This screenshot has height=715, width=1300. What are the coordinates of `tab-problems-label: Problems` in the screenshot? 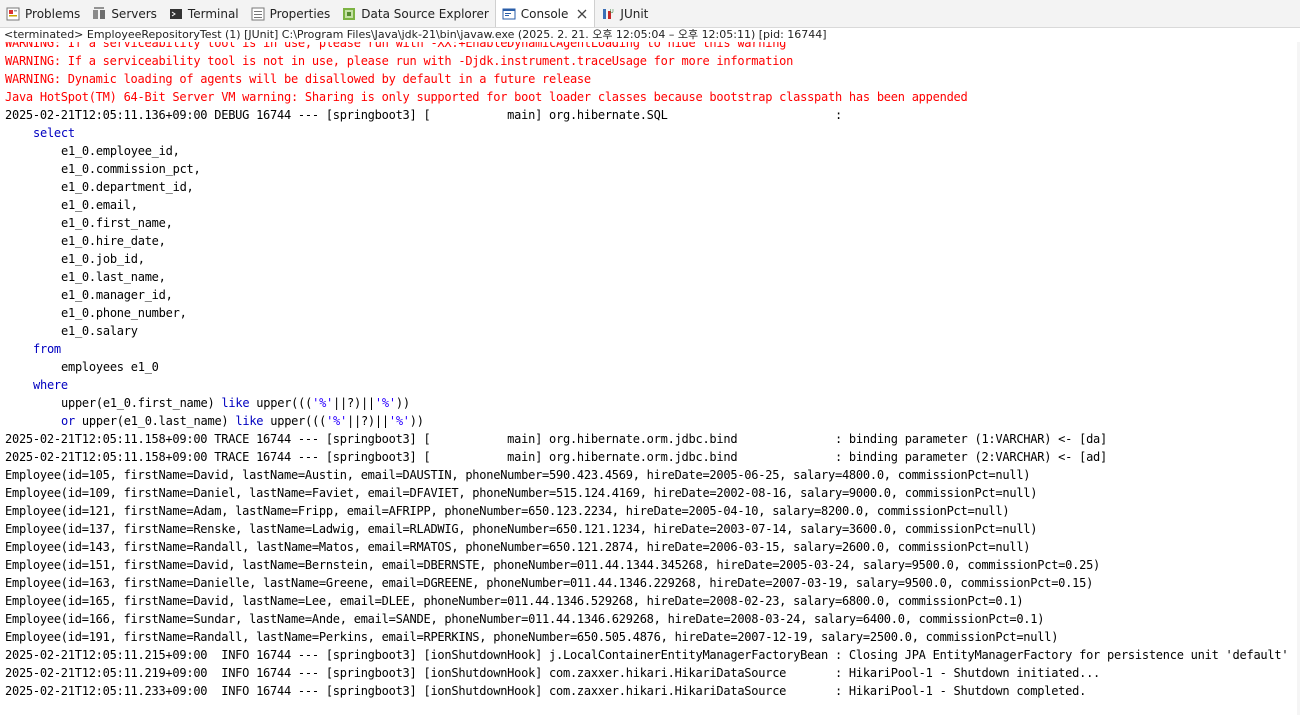 It's located at (53, 13).